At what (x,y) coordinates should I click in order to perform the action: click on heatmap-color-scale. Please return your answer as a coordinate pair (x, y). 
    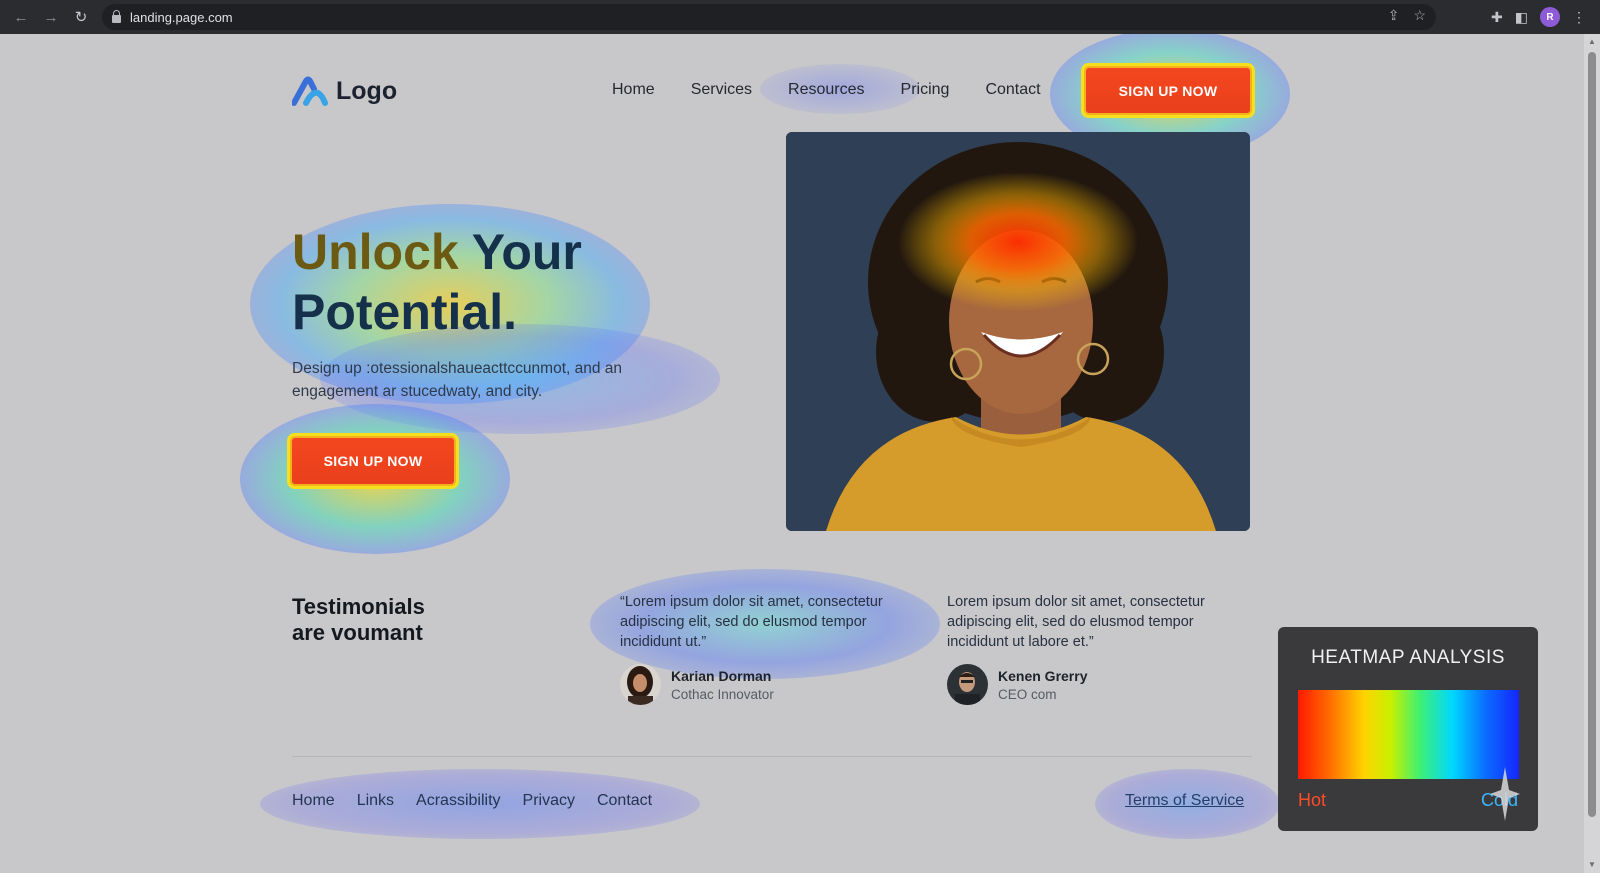
    Looking at the image, I should click on (1408, 734).